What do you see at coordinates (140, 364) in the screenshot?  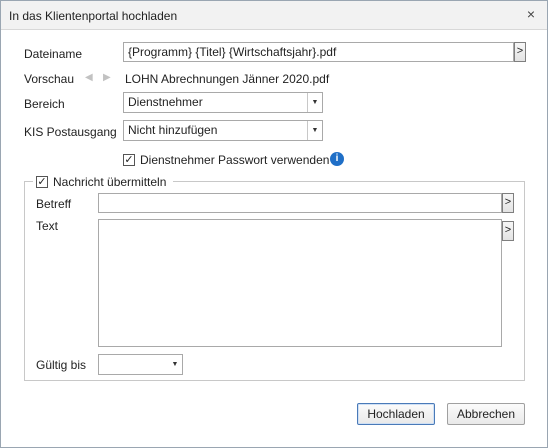 I see `gueltig-bis-date-picker: ▼` at bounding box center [140, 364].